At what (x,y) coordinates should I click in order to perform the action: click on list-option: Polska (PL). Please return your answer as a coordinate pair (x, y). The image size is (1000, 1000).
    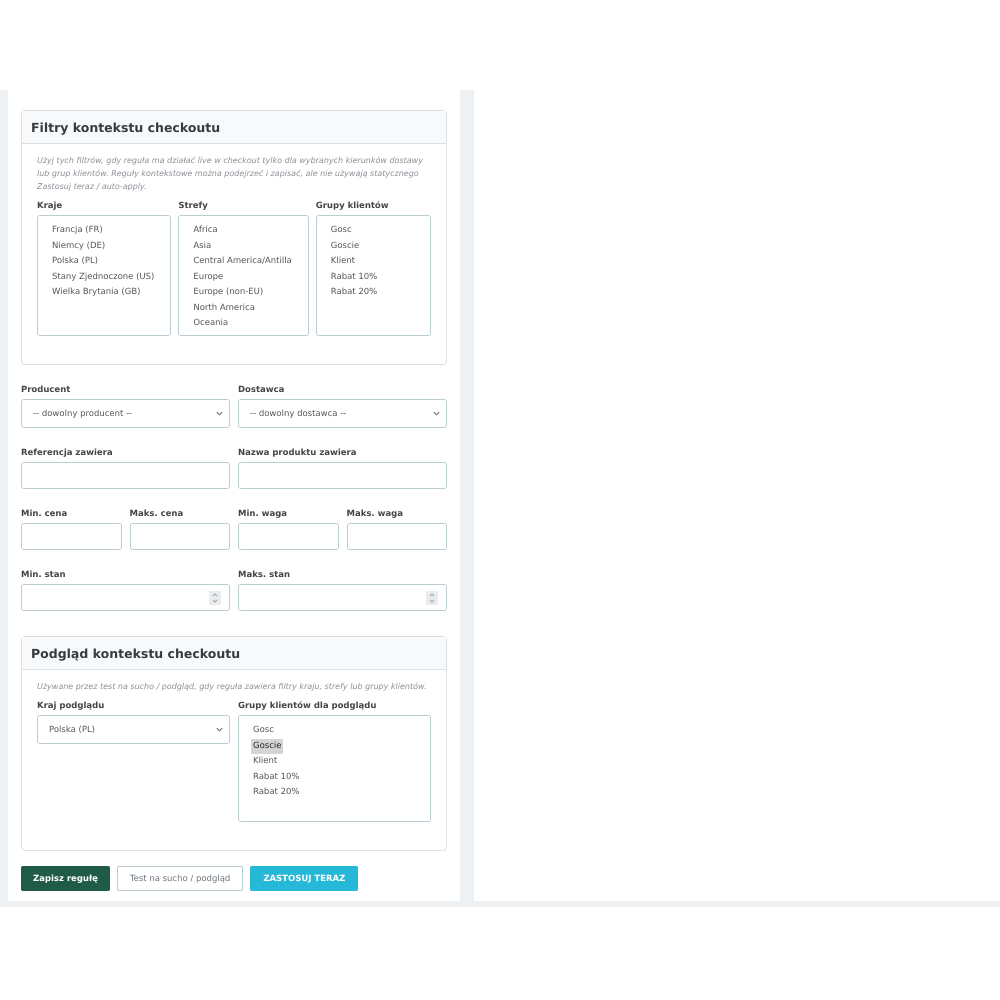
    Looking at the image, I should click on (75, 262).